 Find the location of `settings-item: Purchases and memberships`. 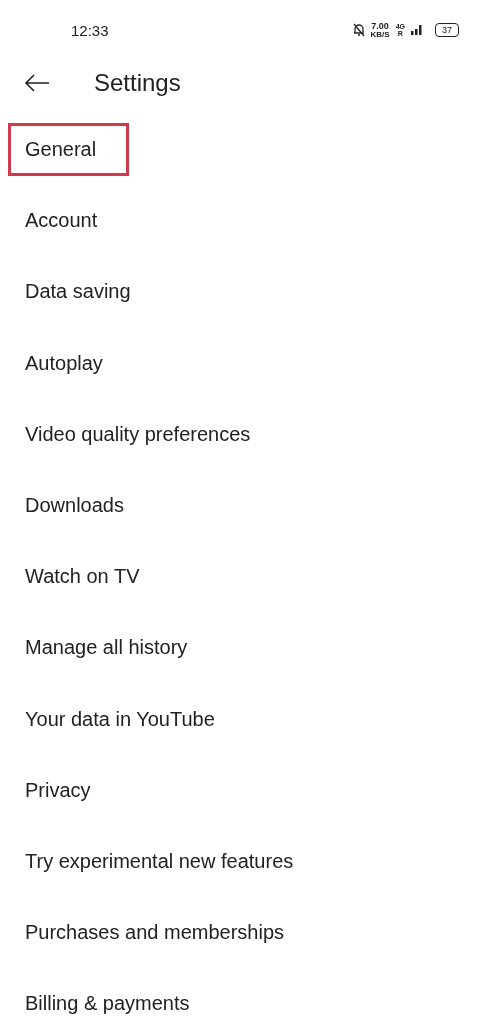

settings-item: Purchases and memberships is located at coordinates (154, 933).